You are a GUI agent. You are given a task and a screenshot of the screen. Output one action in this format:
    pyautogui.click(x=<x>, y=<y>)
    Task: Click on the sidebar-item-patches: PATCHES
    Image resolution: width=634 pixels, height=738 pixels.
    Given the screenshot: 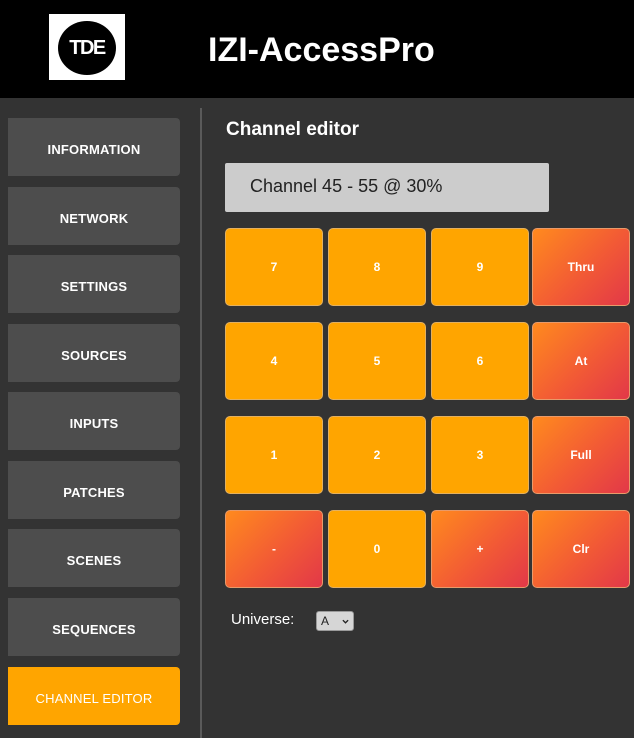 What is the action you would take?
    pyautogui.click(x=94, y=490)
    